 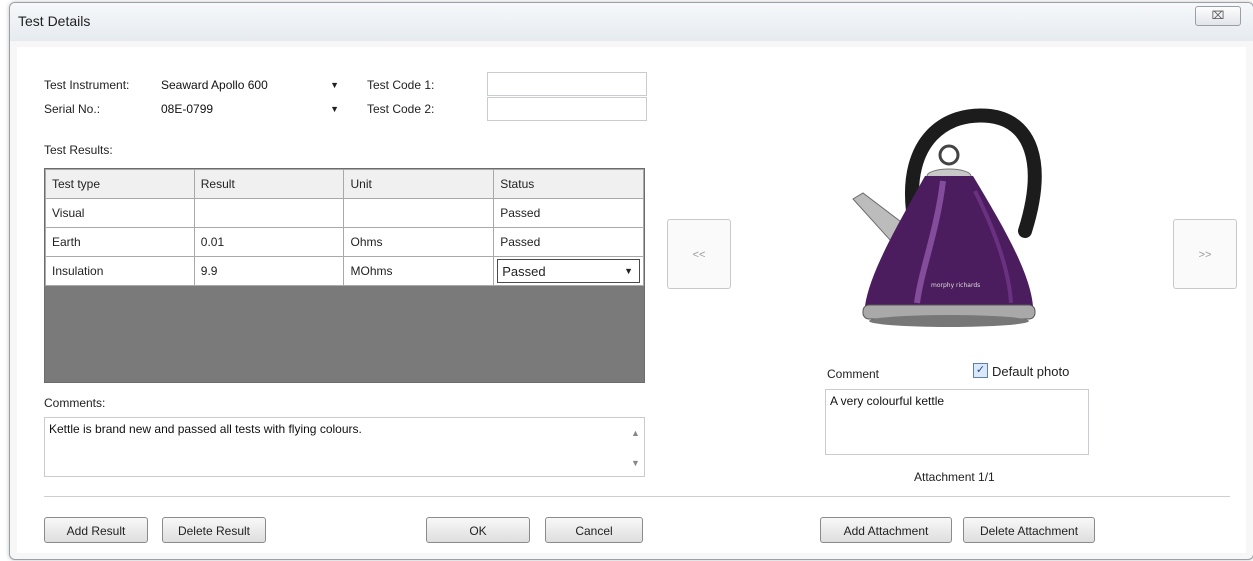 What do you see at coordinates (947, 217) in the screenshot?
I see `kettle-image: morphy richards` at bounding box center [947, 217].